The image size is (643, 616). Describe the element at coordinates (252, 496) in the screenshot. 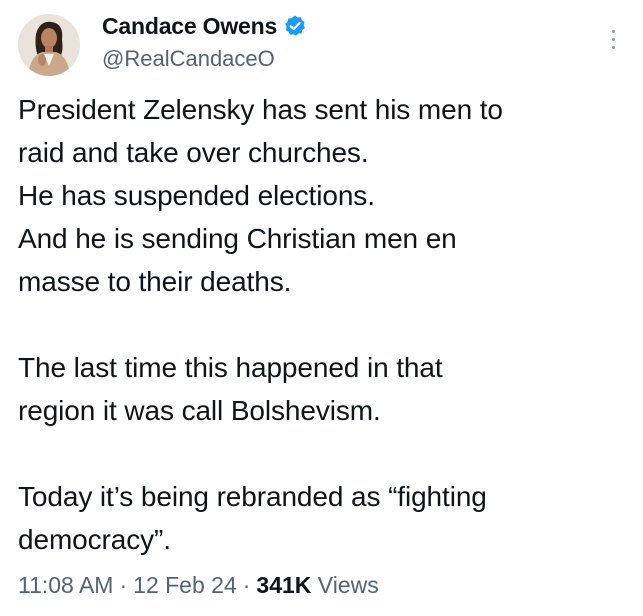

I see `tweet-line: Today it’s being rebranded as “fighting` at that location.